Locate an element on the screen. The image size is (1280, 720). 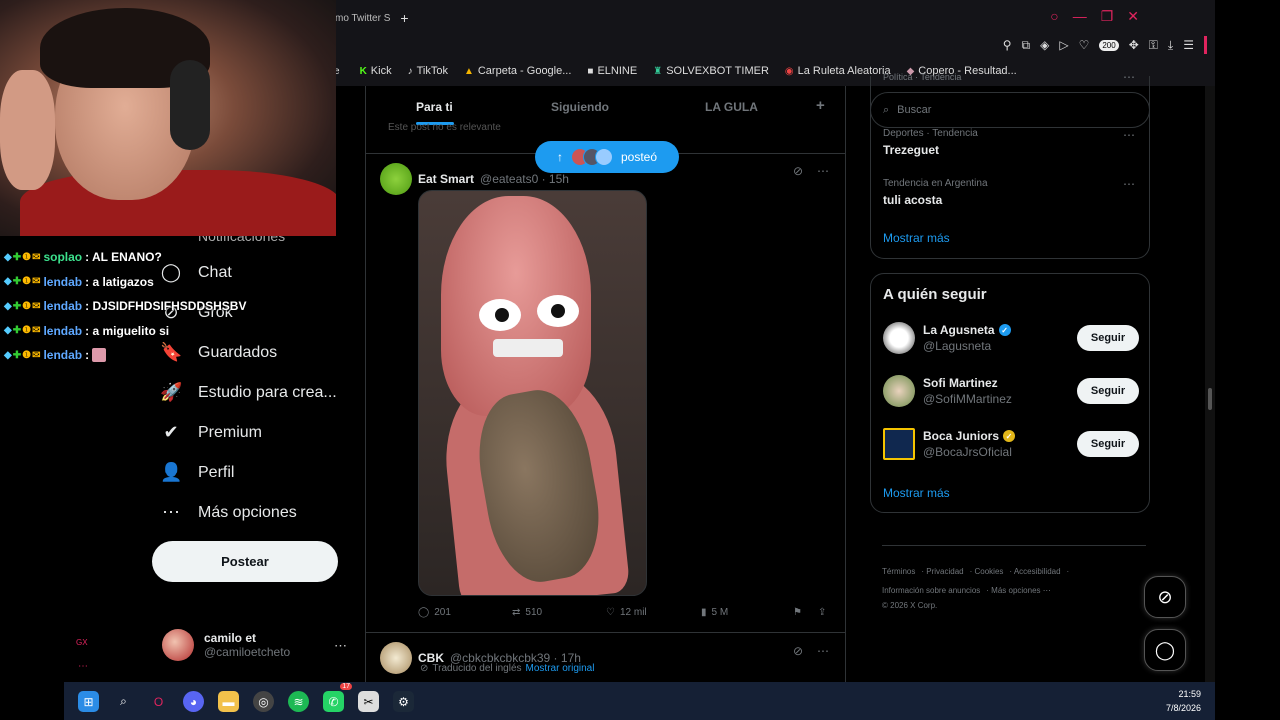
send-icon: ▷ is located at coordinates (1063, 45).